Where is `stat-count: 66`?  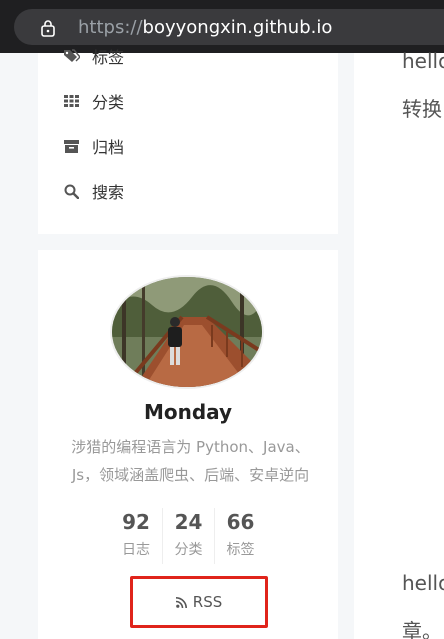
stat-count: 66 is located at coordinates (240, 522).